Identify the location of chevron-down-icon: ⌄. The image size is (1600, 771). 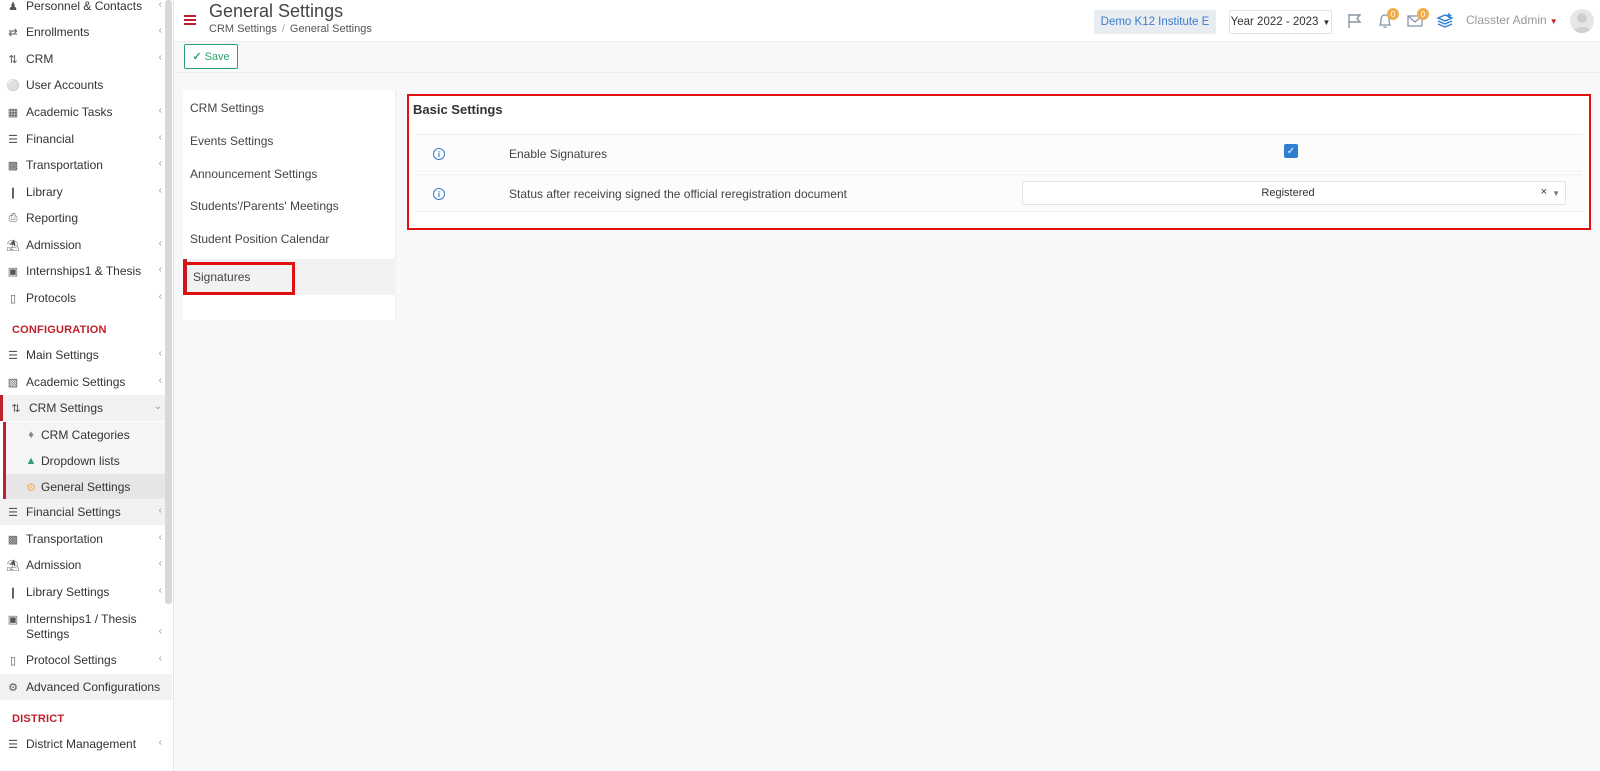
(157, 406).